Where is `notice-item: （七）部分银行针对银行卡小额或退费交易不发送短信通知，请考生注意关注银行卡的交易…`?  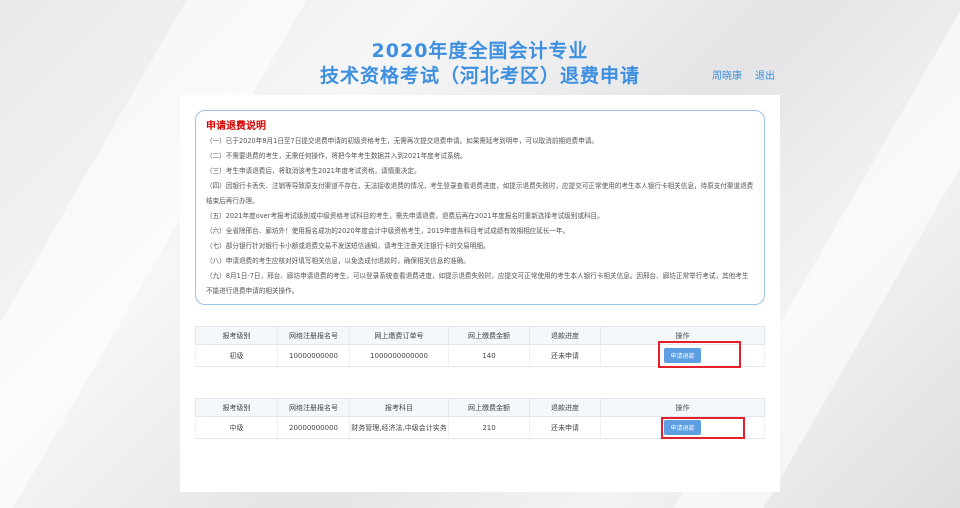
notice-item: （七）部分银行针对银行卡小额或退费交易不发送短信通知，请考生注意关注银行卡的交易… is located at coordinates (348, 246).